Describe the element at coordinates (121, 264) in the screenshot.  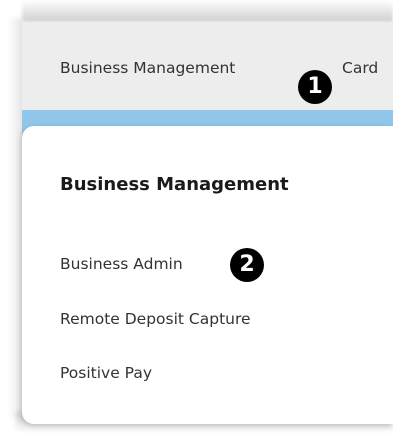
I see `menu-item-business-admin: Business Admin` at that location.